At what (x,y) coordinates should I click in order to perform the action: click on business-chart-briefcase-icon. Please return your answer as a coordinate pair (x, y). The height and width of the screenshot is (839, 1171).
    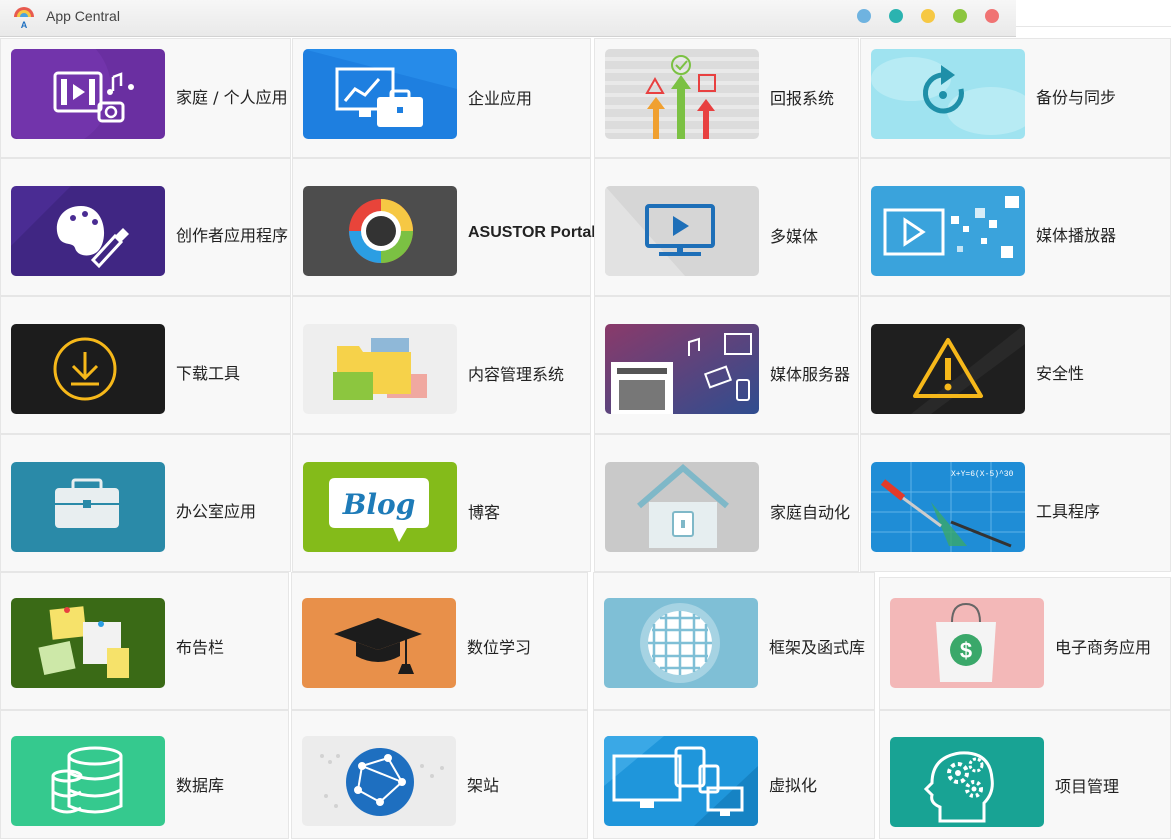
    Looking at the image, I should click on (380, 94).